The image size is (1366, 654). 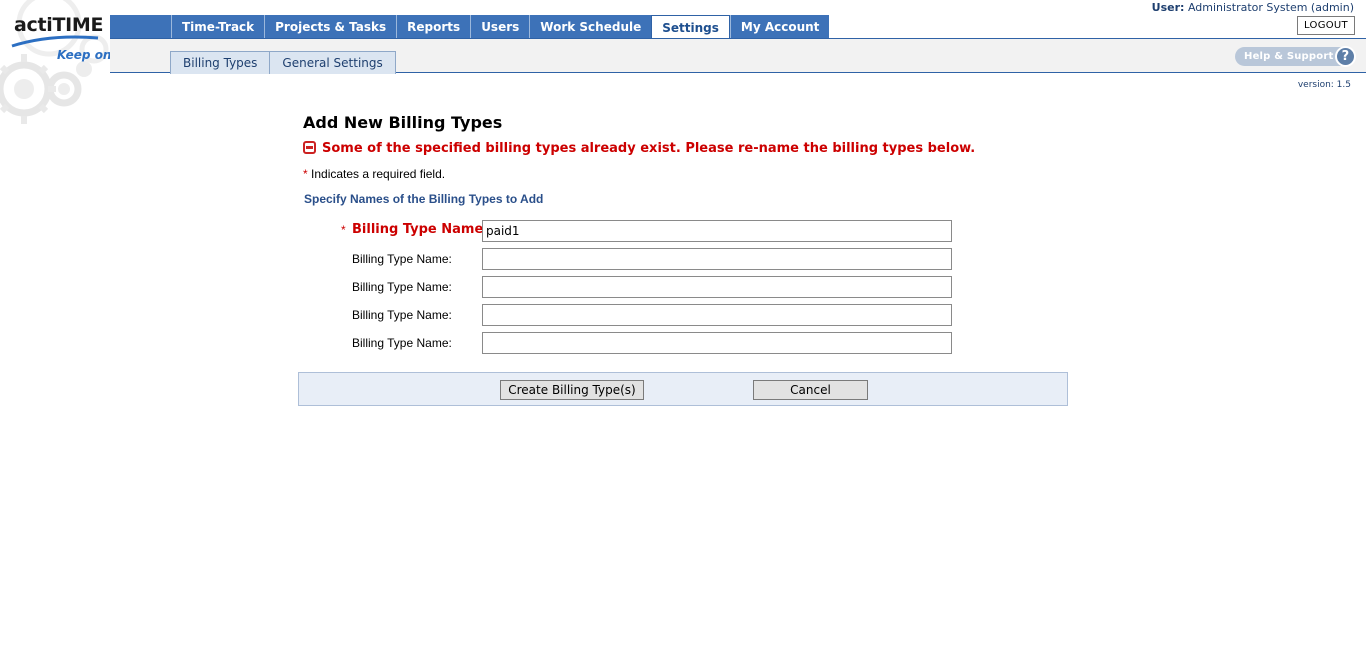 I want to click on user-info: User: Administrator System (admin), so click(x=1253, y=7).